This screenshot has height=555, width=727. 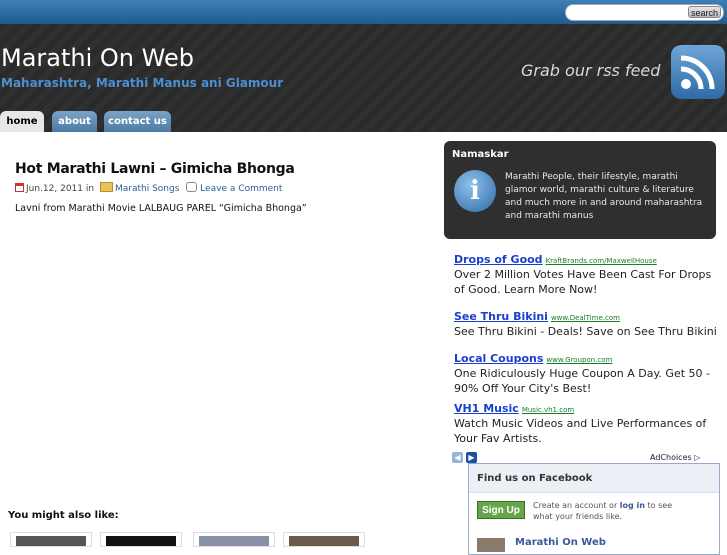 I want to click on post-in-word: in, so click(x=90, y=189).